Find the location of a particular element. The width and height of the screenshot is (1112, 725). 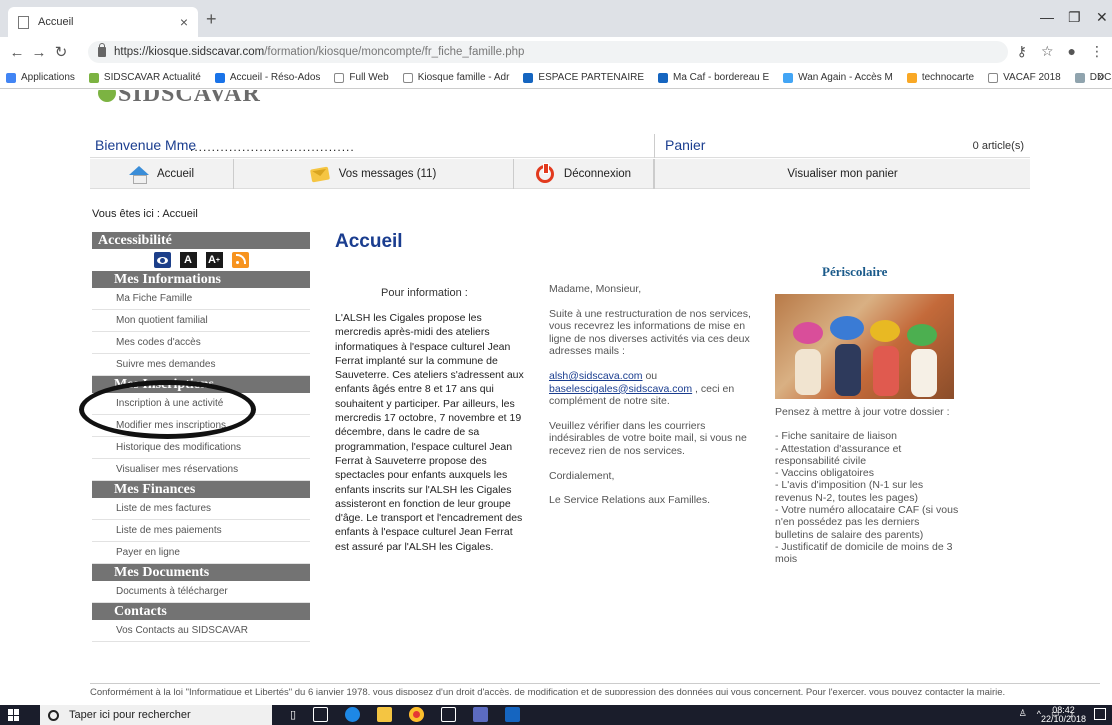

periscolaire-title: Périscolaire is located at coordinates (855, 271).